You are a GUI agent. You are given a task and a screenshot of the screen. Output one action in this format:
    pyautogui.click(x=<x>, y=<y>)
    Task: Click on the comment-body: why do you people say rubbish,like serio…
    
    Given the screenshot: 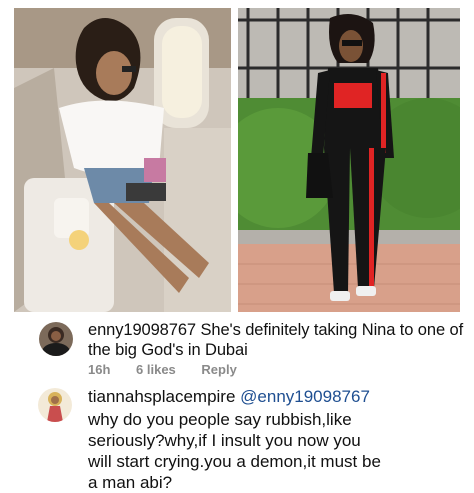 What is the action you would take?
    pyautogui.click(x=234, y=451)
    